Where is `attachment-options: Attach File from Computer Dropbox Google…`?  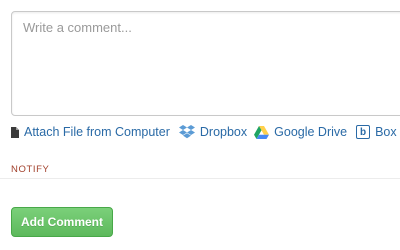
attachment-options: Attach File from Computer Dropbox Google… is located at coordinates (204, 132).